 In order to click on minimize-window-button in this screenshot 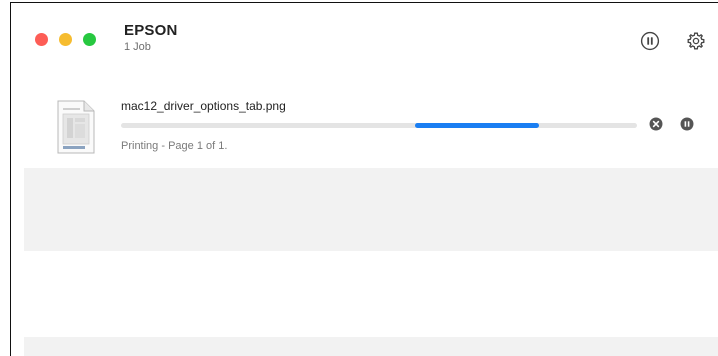, I will do `click(65, 39)`.